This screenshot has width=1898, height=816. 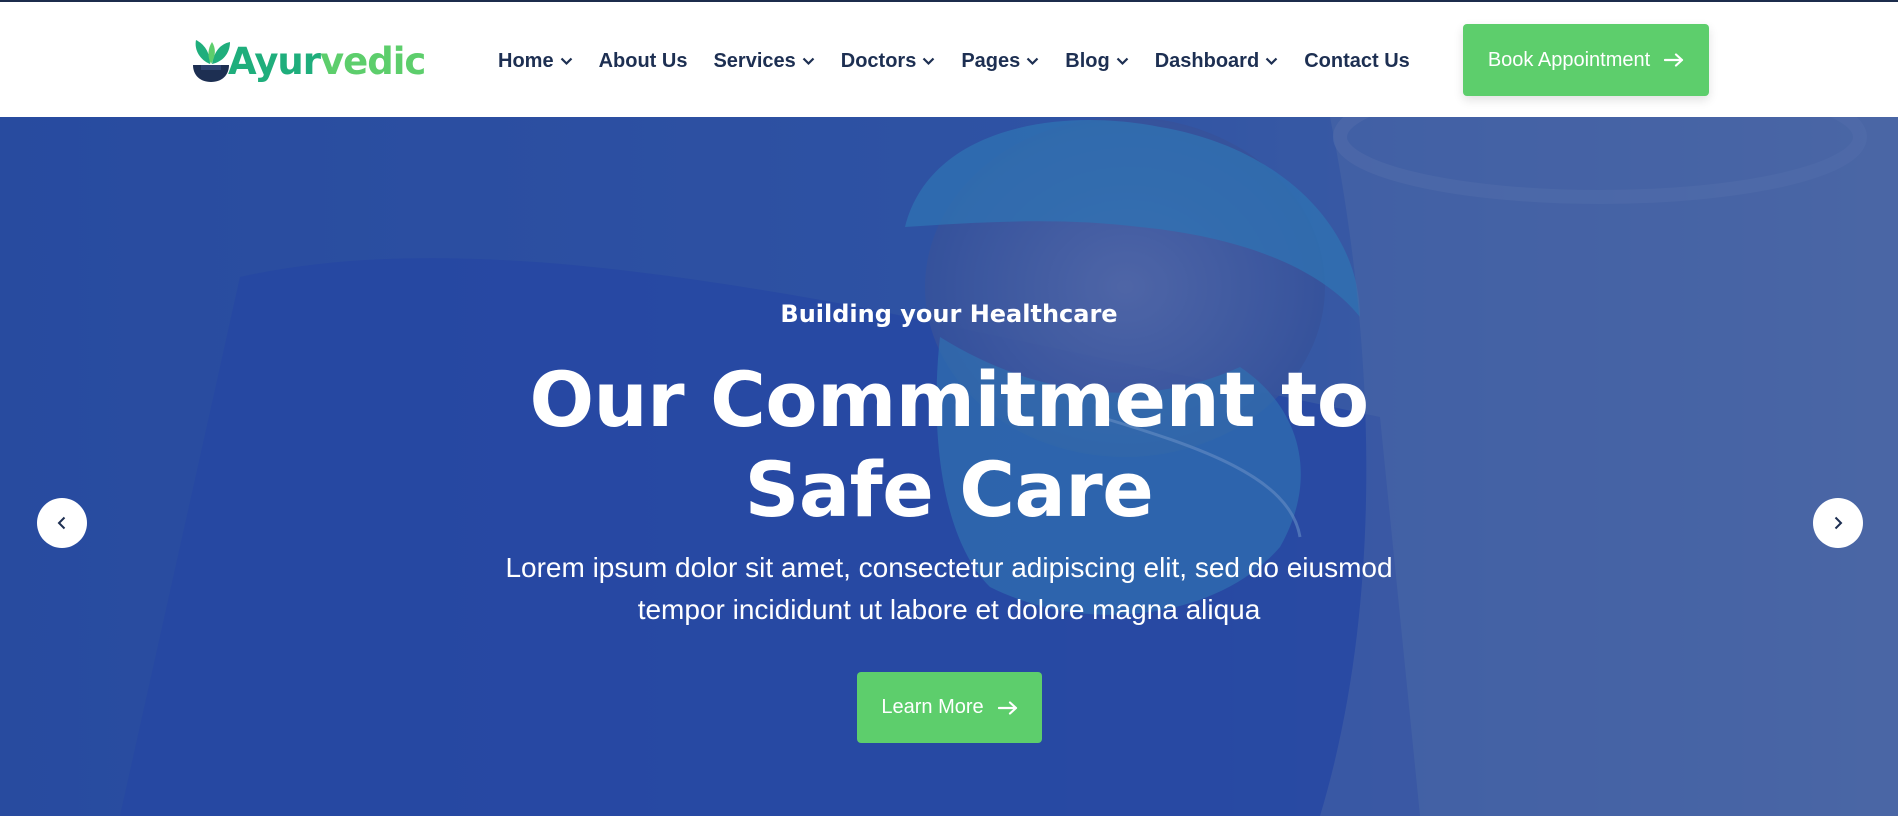 I want to click on book-appointment-label: Book Appointment, so click(x=1569, y=59).